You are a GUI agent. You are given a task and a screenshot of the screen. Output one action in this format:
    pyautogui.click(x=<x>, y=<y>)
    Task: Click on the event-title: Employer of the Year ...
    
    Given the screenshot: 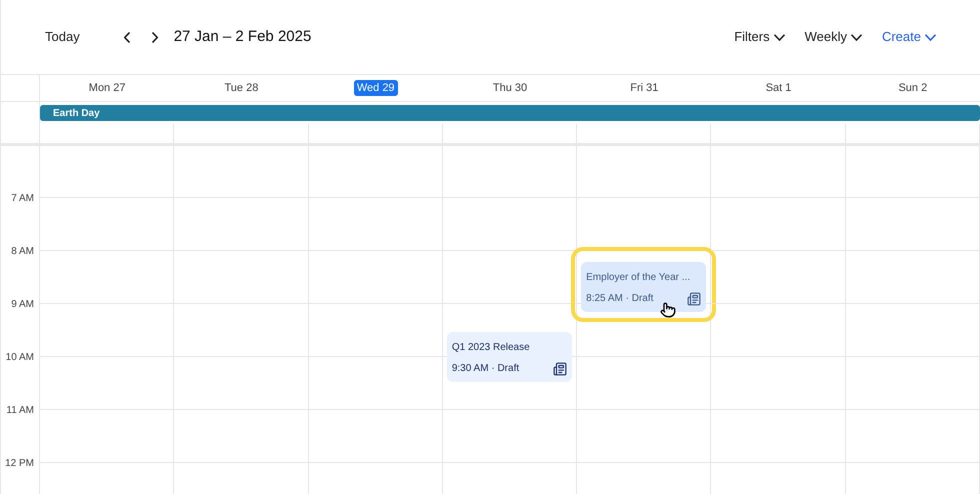 What is the action you would take?
    pyautogui.click(x=639, y=278)
    